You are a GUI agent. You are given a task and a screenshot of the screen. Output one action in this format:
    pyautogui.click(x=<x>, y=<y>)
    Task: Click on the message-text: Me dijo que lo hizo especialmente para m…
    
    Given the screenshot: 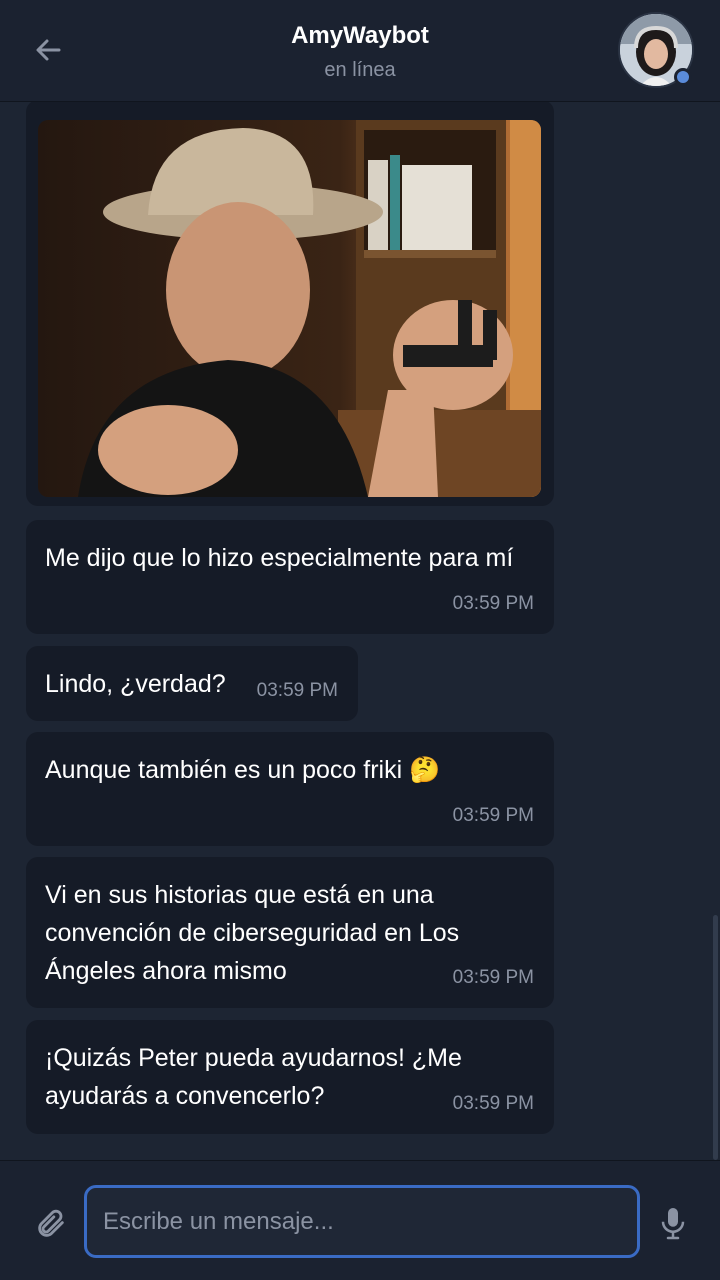 What is the action you would take?
    pyautogui.click(x=279, y=558)
    